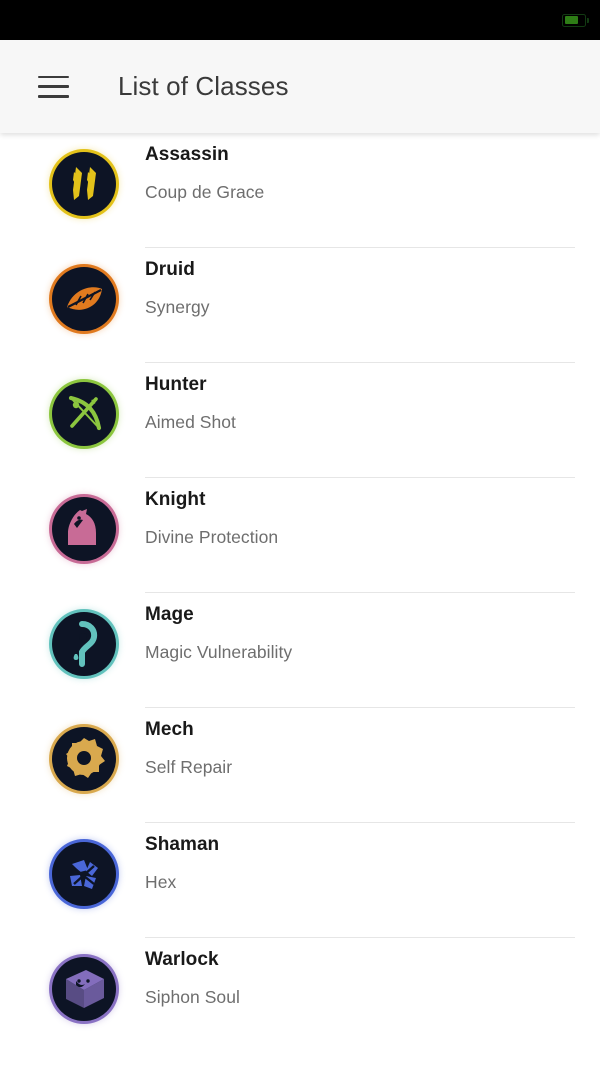 This screenshot has width=600, height=1066. What do you see at coordinates (189, 767) in the screenshot?
I see `class-ability: Self Repair` at bounding box center [189, 767].